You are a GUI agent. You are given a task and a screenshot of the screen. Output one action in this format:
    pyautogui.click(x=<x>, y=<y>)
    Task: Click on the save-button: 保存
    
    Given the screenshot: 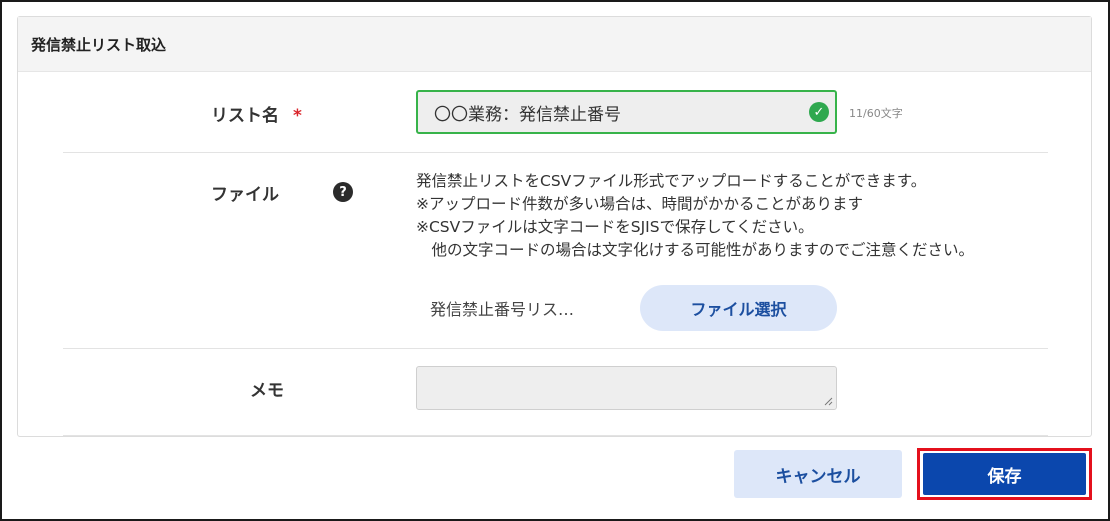 What is the action you would take?
    pyautogui.click(x=1004, y=474)
    